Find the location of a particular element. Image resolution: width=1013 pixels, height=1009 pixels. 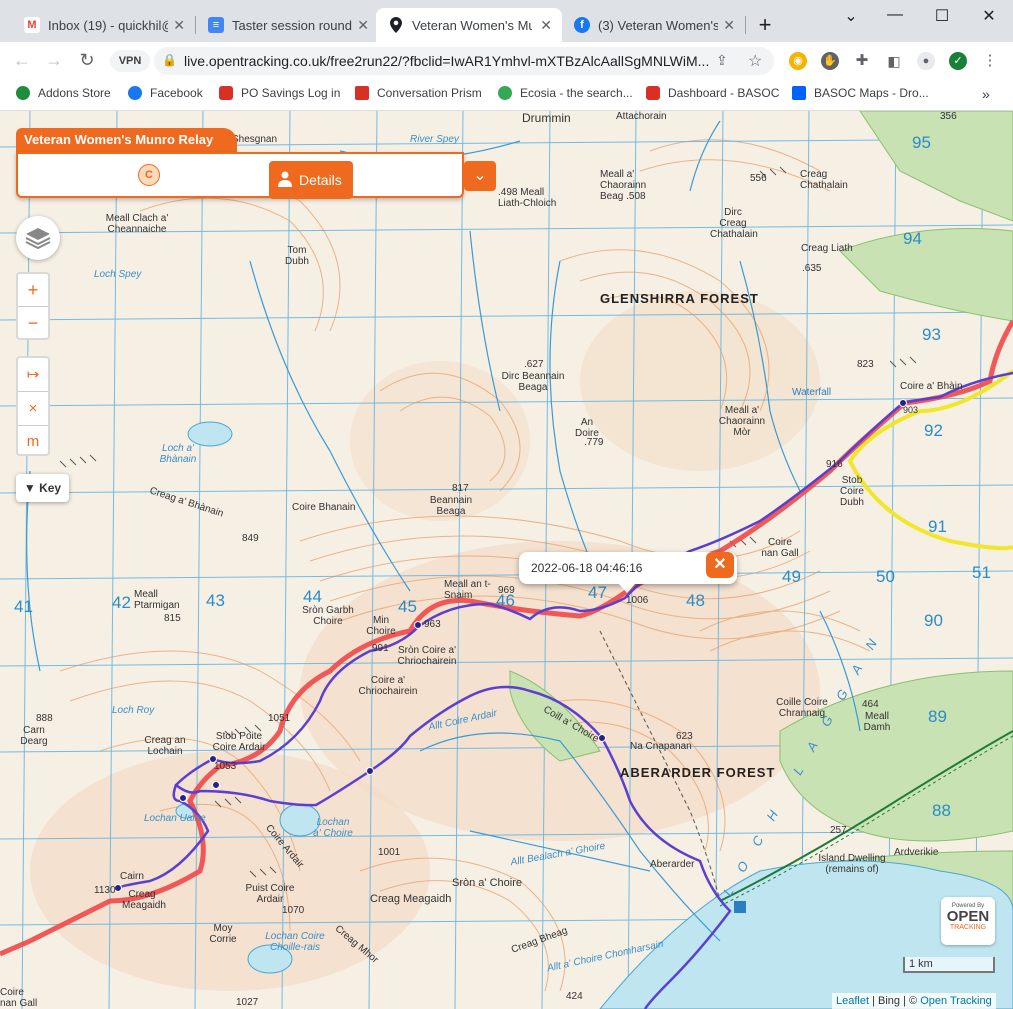

spot-height: 464 is located at coordinates (870, 704).